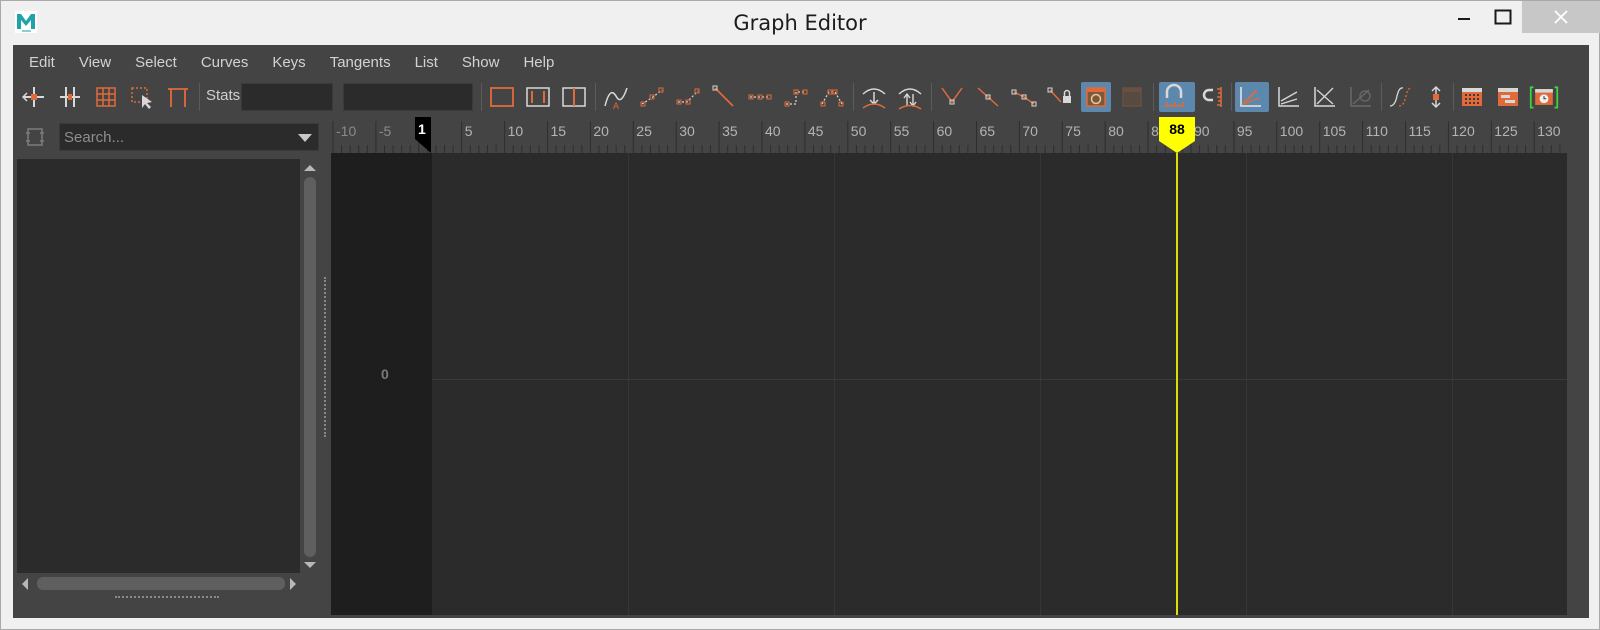 The height and width of the screenshot is (630, 1600). I want to click on break-tangents-icon, so click(952, 97).